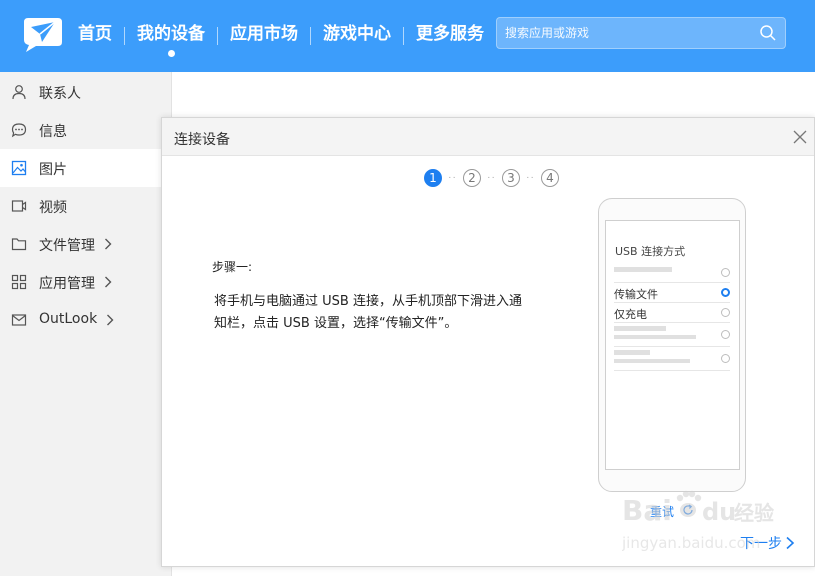 Image resolution: width=815 pixels, height=576 pixels. Describe the element at coordinates (19, 92) in the screenshot. I see `person-icon` at that location.